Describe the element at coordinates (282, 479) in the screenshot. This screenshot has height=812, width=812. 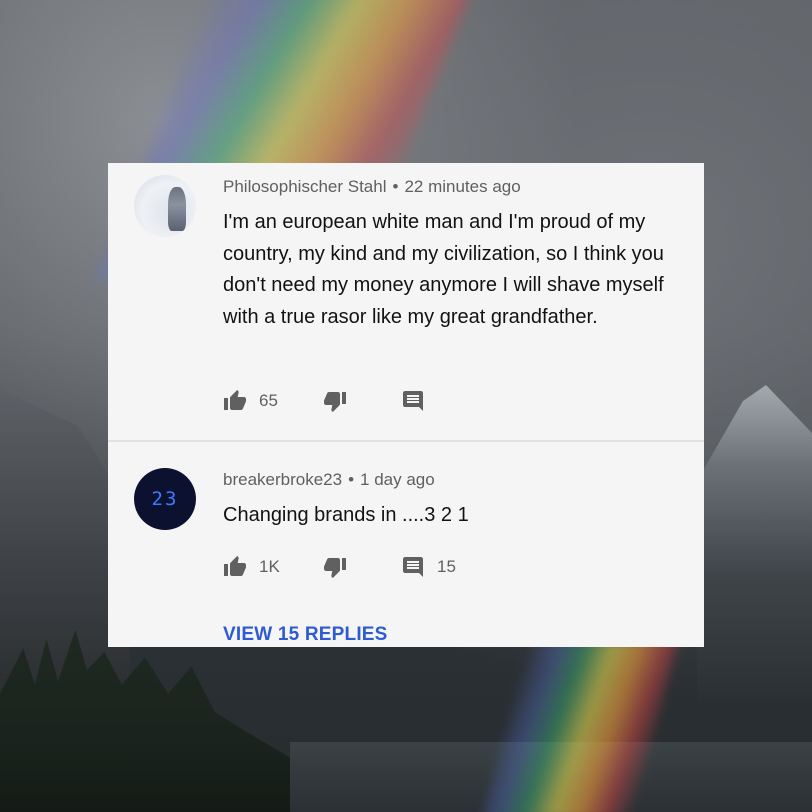
I see `comment-author: breakerbroke23` at that location.